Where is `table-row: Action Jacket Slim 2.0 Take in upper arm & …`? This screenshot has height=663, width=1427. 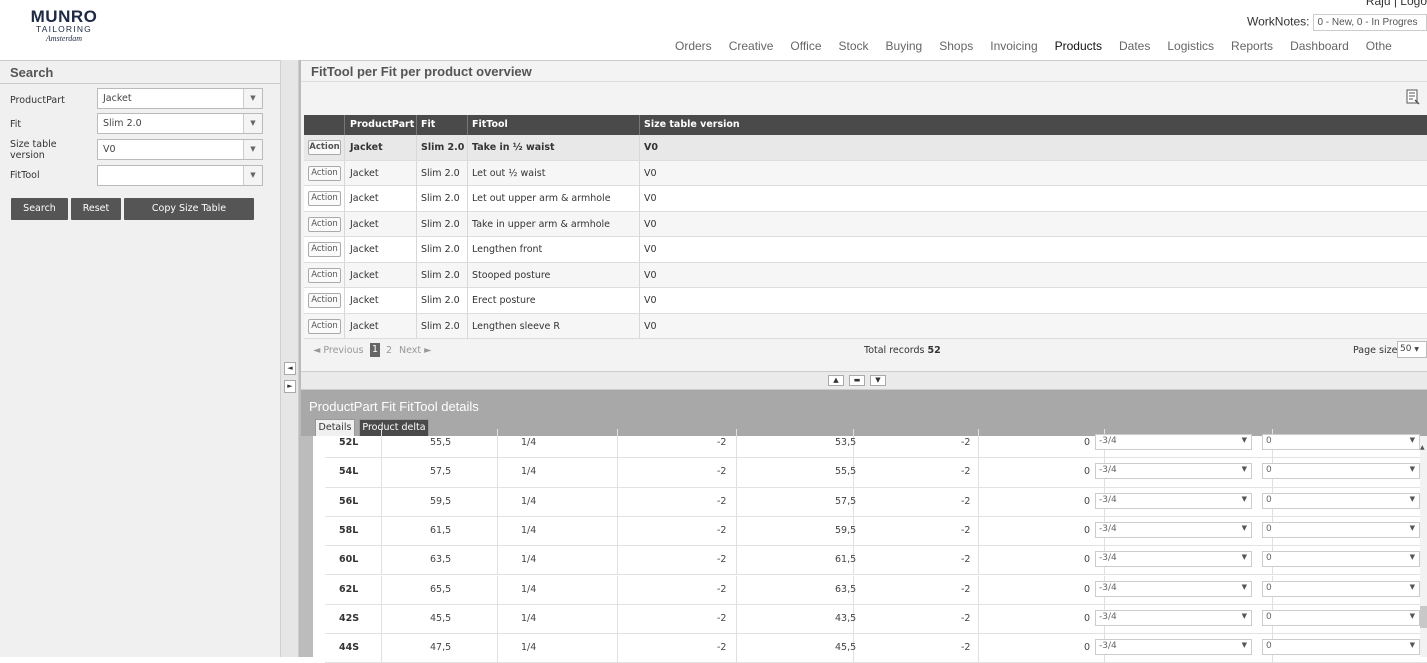 table-row: Action Jacket Slim 2.0 Take in upper arm & … is located at coordinates (865, 224).